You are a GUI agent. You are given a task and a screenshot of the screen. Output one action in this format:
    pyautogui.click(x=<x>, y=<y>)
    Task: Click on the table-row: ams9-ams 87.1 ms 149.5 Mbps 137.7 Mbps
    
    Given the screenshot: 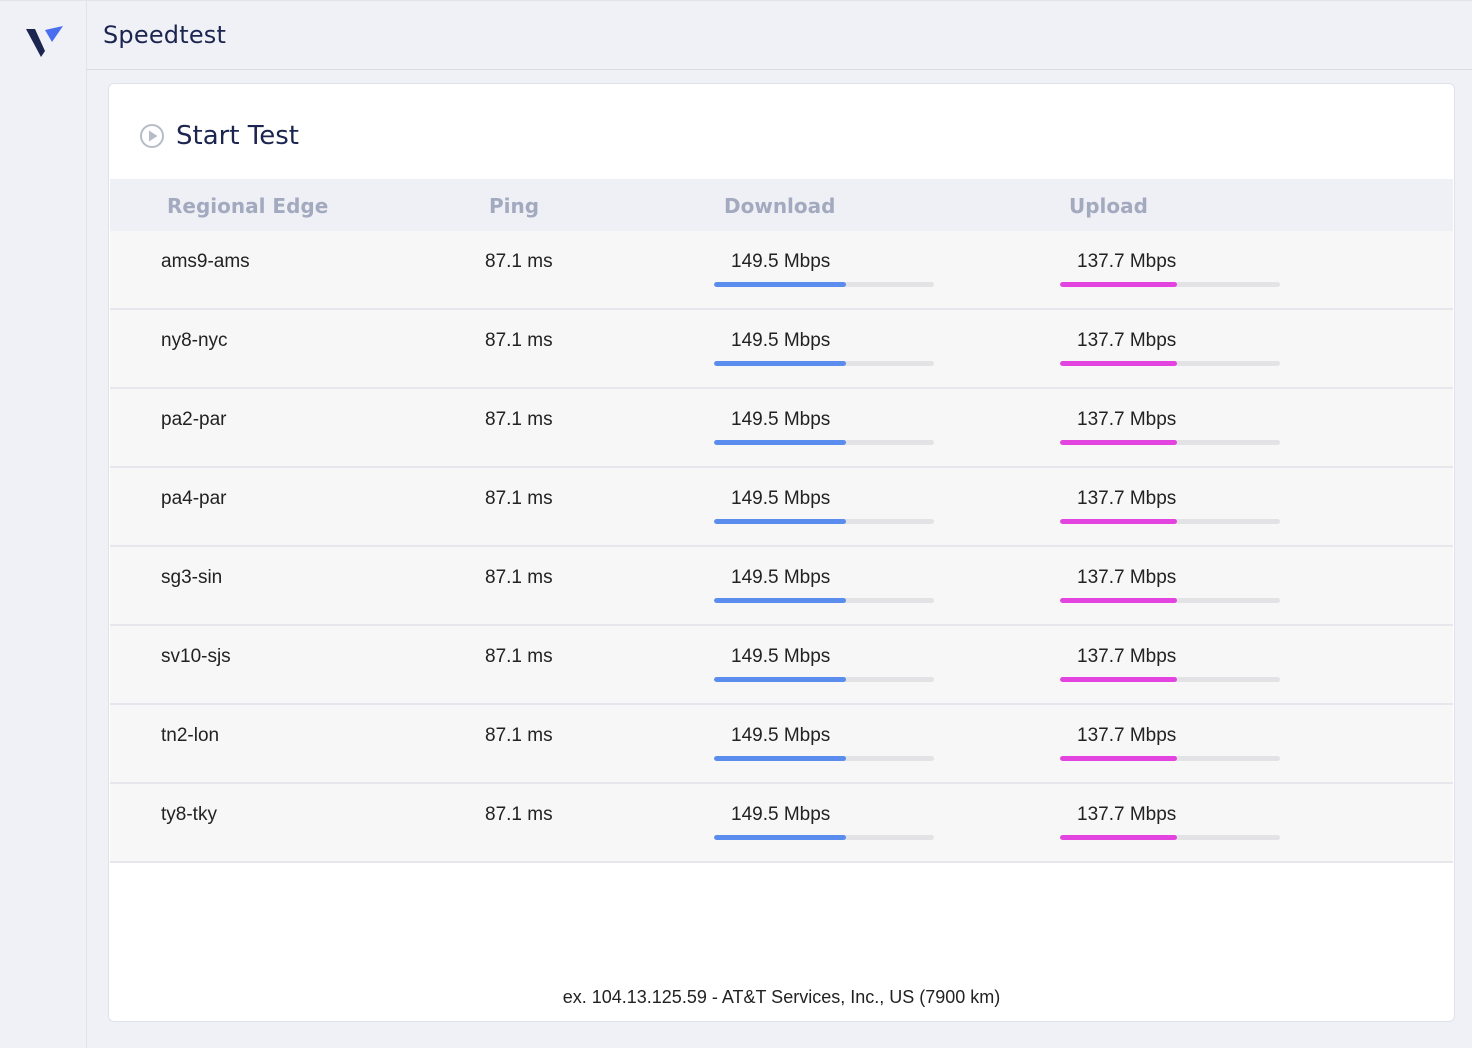 What is the action you would take?
    pyautogui.click(x=781, y=270)
    